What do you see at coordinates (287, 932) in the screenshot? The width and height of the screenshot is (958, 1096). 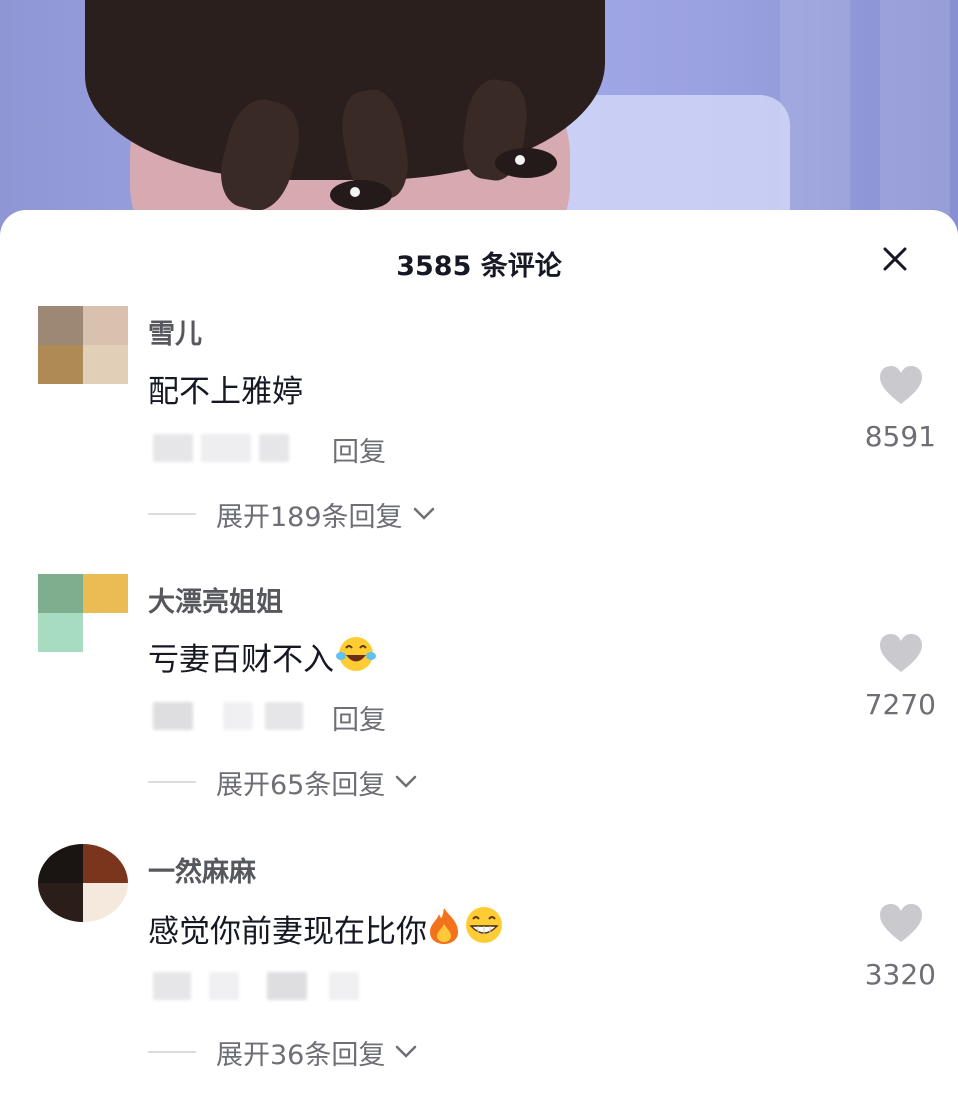 I see `comment-text-content: 感觉你前妻现在比你` at bounding box center [287, 932].